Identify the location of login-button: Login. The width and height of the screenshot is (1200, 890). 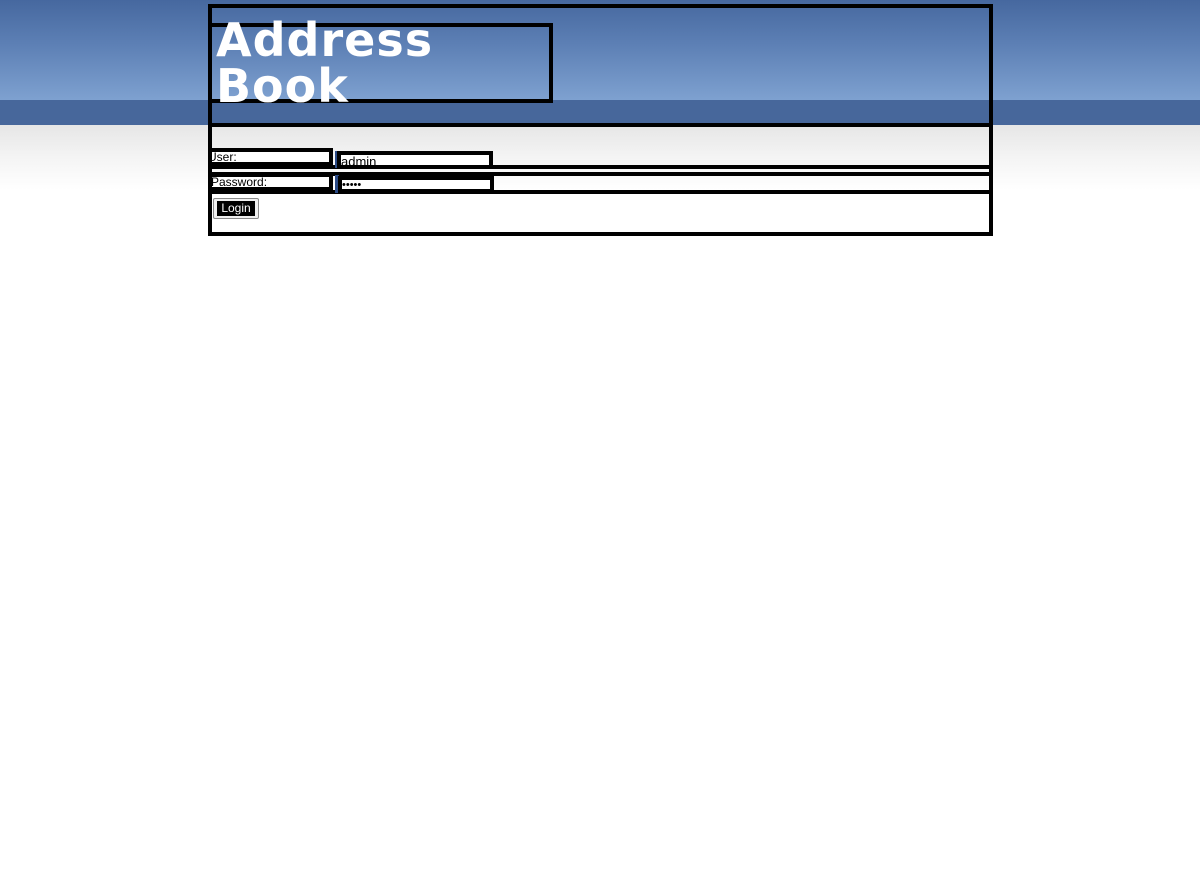
(236, 208).